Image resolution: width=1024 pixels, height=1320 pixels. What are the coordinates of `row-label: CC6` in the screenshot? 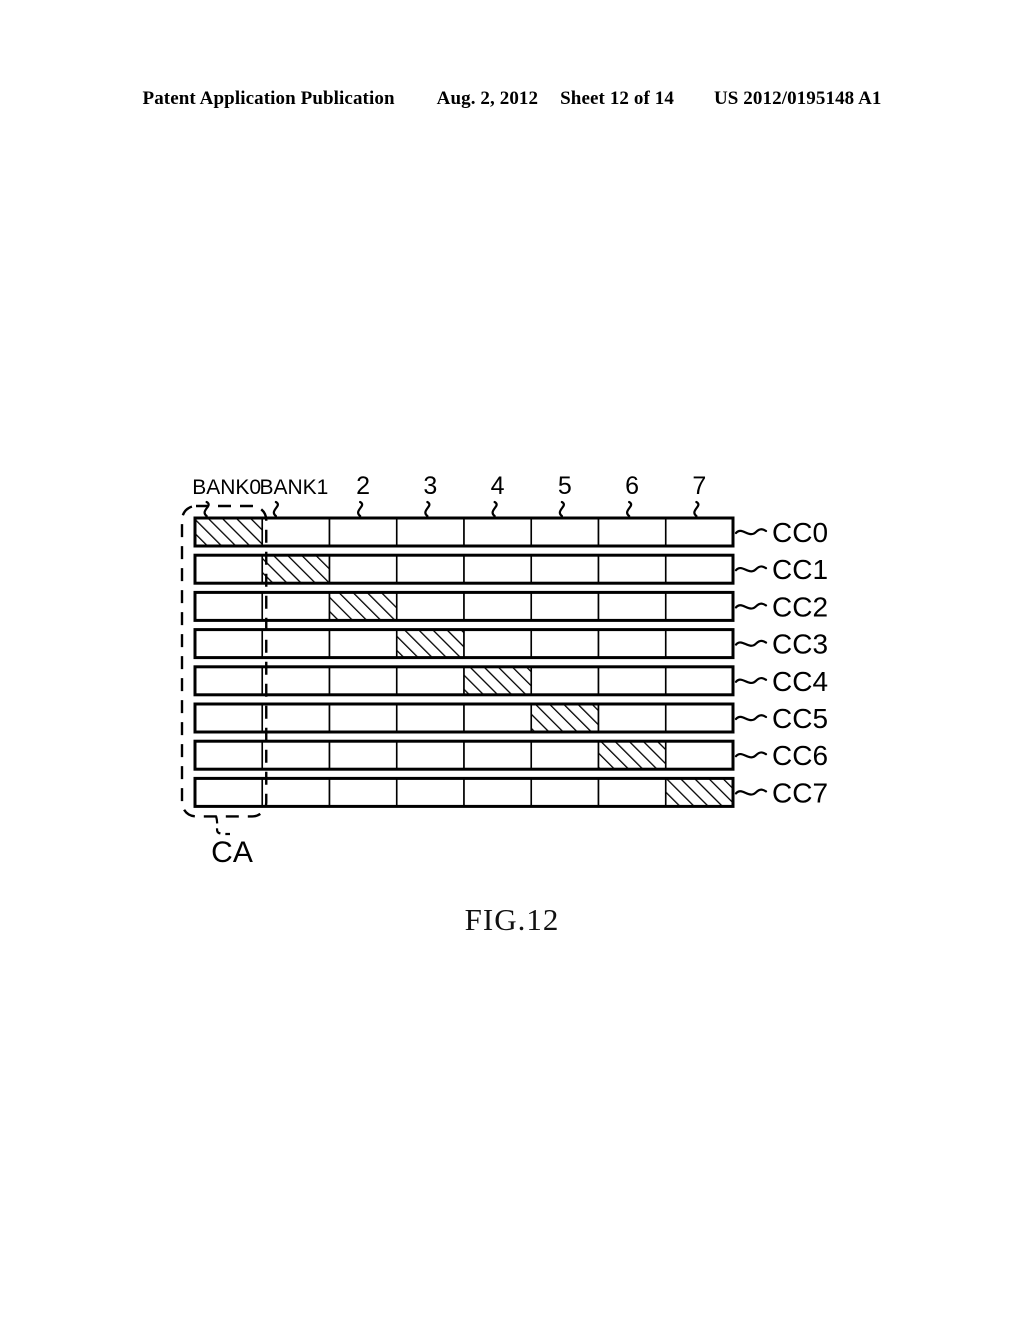 It's located at (800, 755).